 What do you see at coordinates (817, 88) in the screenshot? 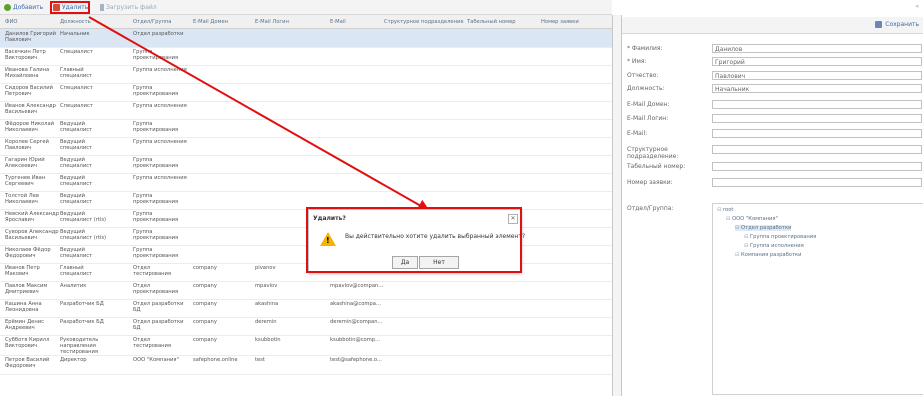
I see `field-input: Начальник` at bounding box center [817, 88].